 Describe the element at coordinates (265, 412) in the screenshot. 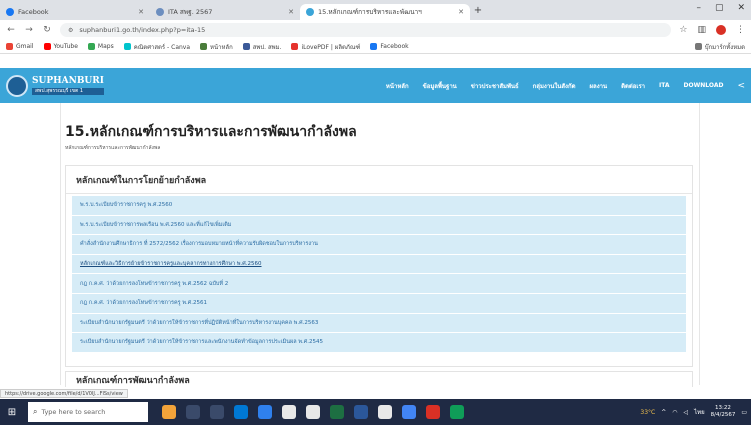

I see `store-icon` at that location.